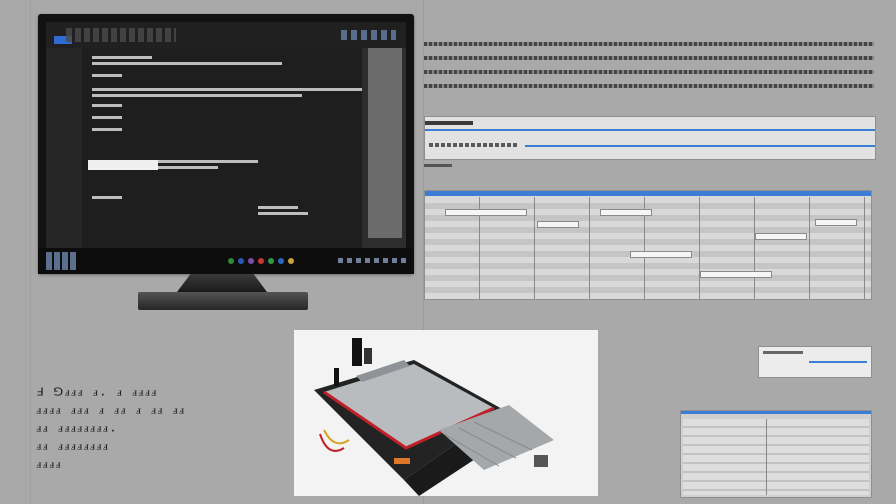 The height and width of the screenshot is (504, 896). I want to click on screen-toolbar, so click(226, 35).